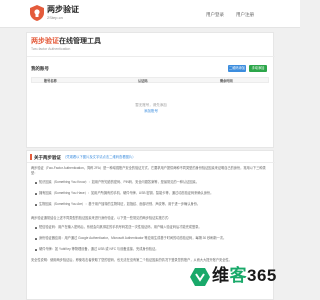  I want to click on accent-bar, so click(31, 157).